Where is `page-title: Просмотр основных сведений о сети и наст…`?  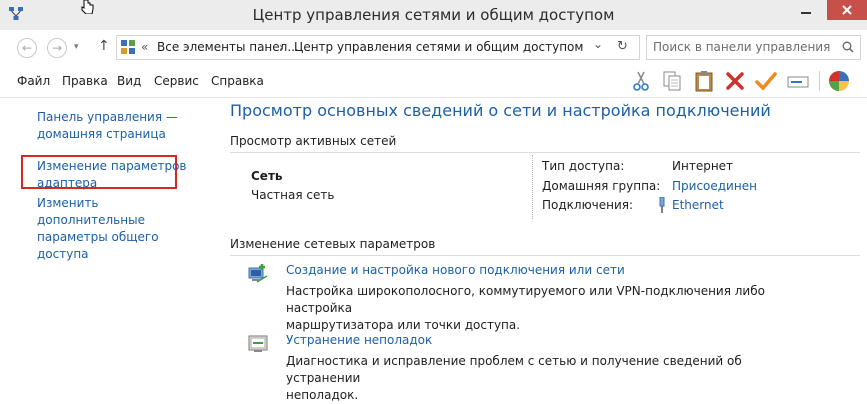 page-title: Просмотр основных сведений о сети и наст… is located at coordinates (500, 110).